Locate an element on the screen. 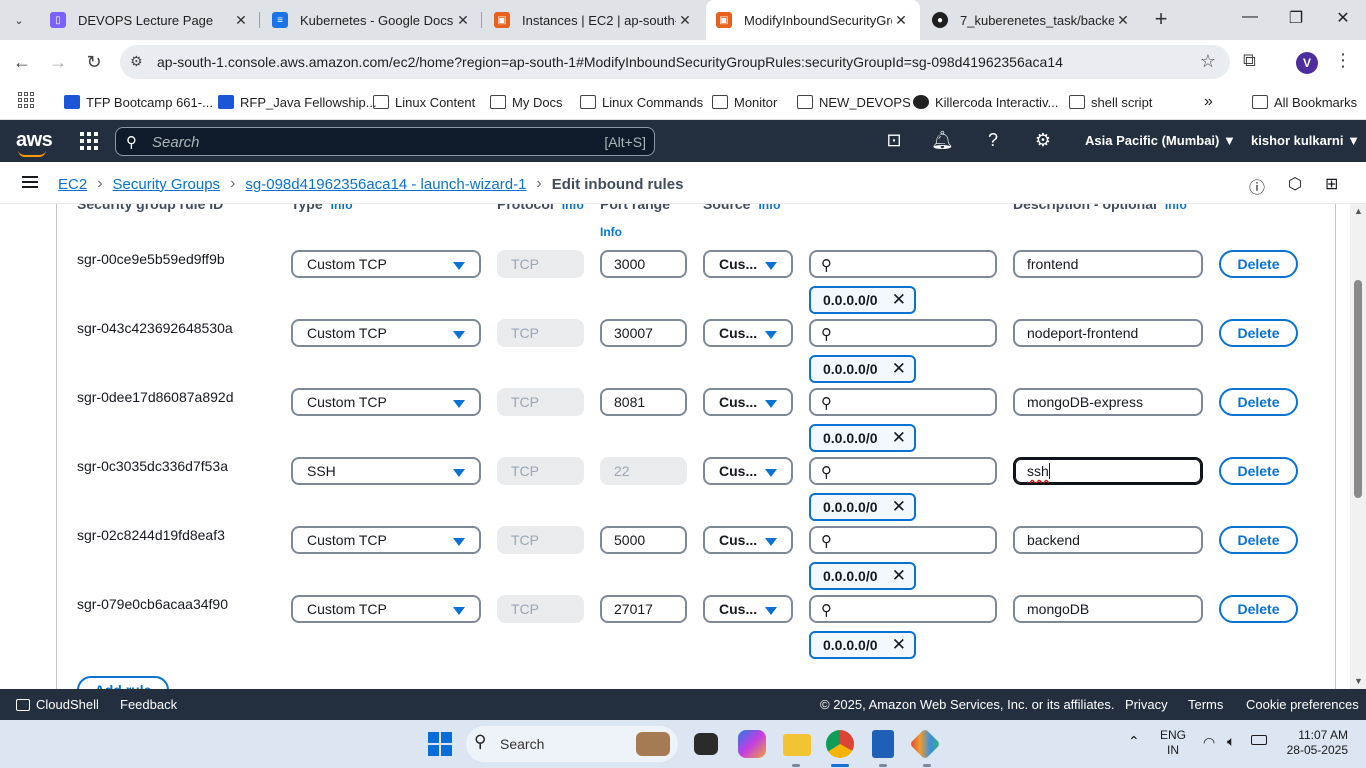 This screenshot has height=768, width=1366. account-menu: kishor kulkarni ▼ is located at coordinates (1305, 140).